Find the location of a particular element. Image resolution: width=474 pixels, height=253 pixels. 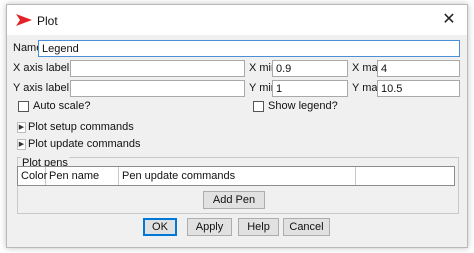

show-legend-box is located at coordinates (258, 106).